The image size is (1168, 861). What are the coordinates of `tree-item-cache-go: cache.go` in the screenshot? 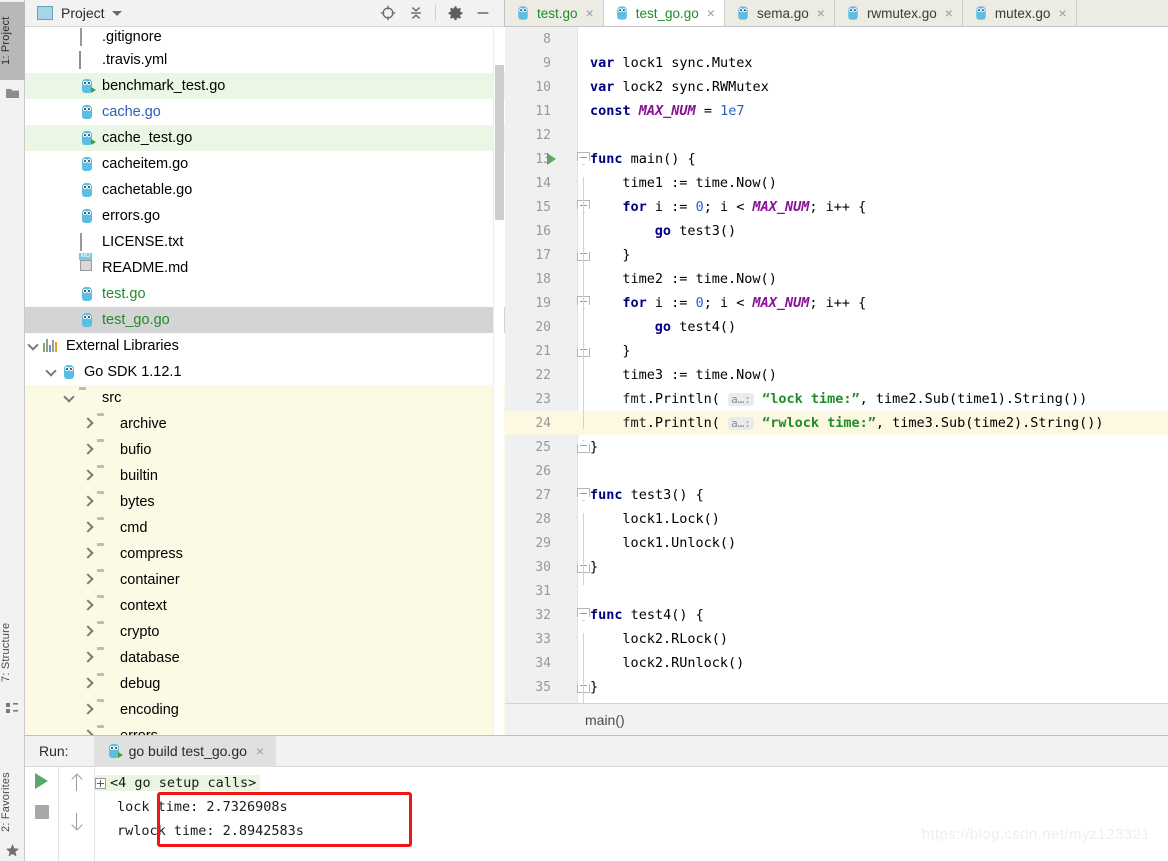 It's located at (265, 112).